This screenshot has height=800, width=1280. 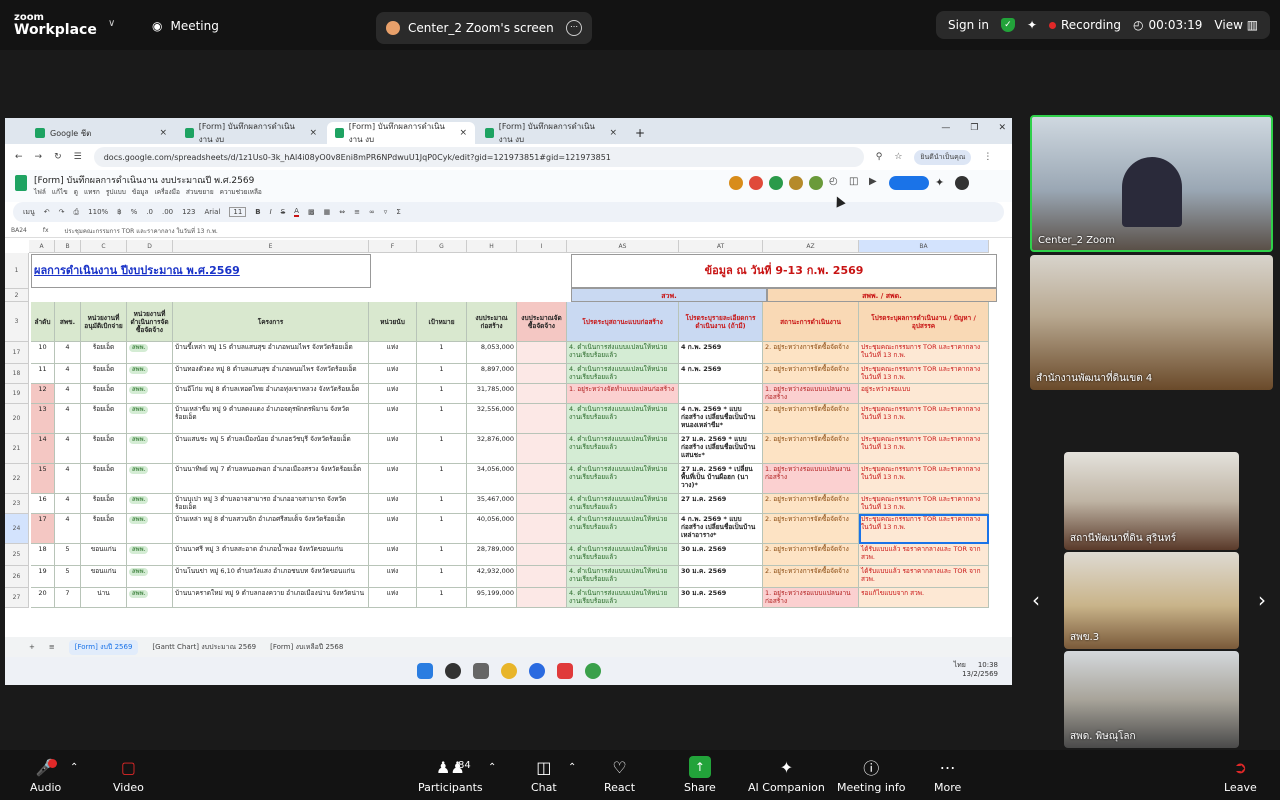 What do you see at coordinates (1085, 25) in the screenshot?
I see `recording-indicator: Recording` at bounding box center [1085, 25].